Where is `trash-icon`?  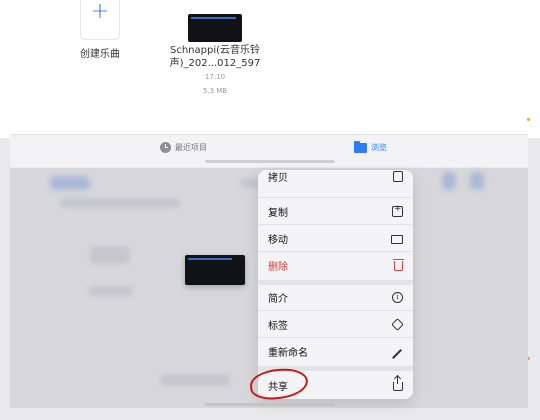 trash-icon is located at coordinates (398, 265).